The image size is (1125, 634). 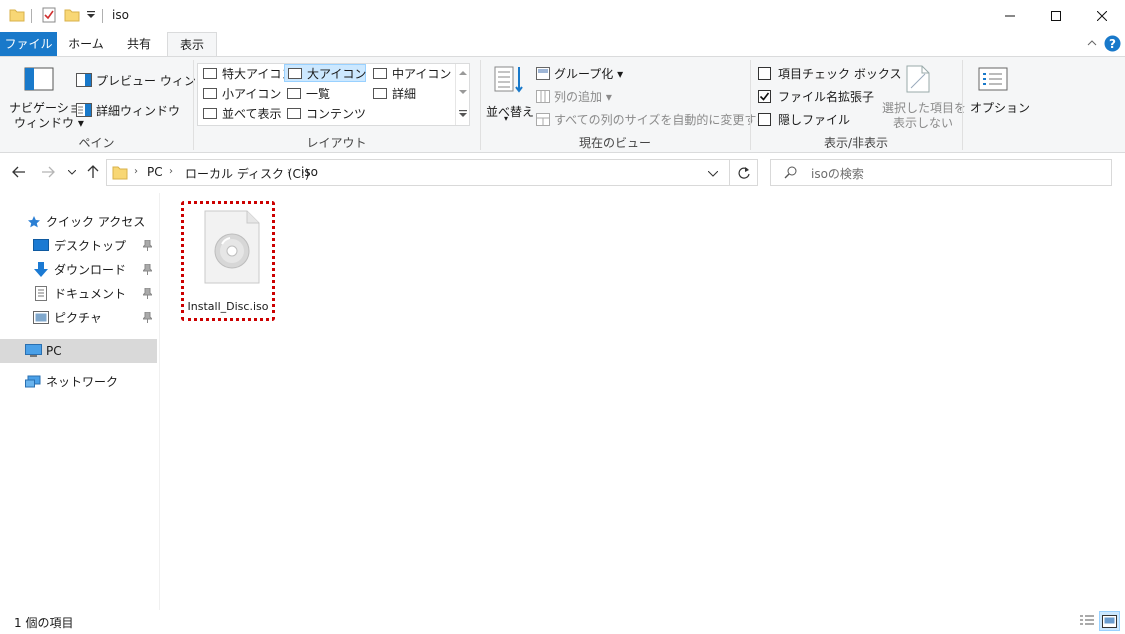 What do you see at coordinates (829, 74) in the screenshot?
I see `item-checkboxes-toggle: 項目チェック ボックス` at bounding box center [829, 74].